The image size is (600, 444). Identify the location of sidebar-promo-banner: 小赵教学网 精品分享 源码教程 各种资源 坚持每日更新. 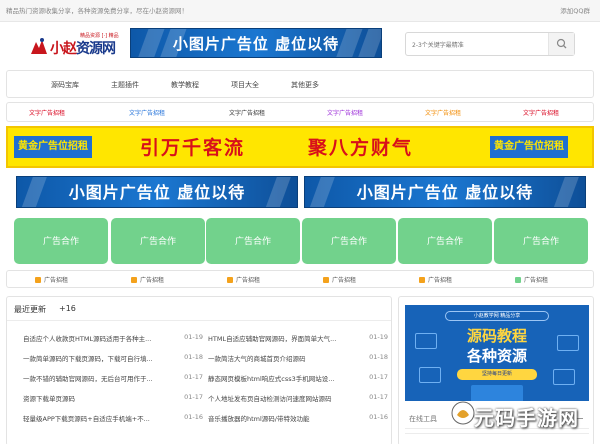
(497, 353).